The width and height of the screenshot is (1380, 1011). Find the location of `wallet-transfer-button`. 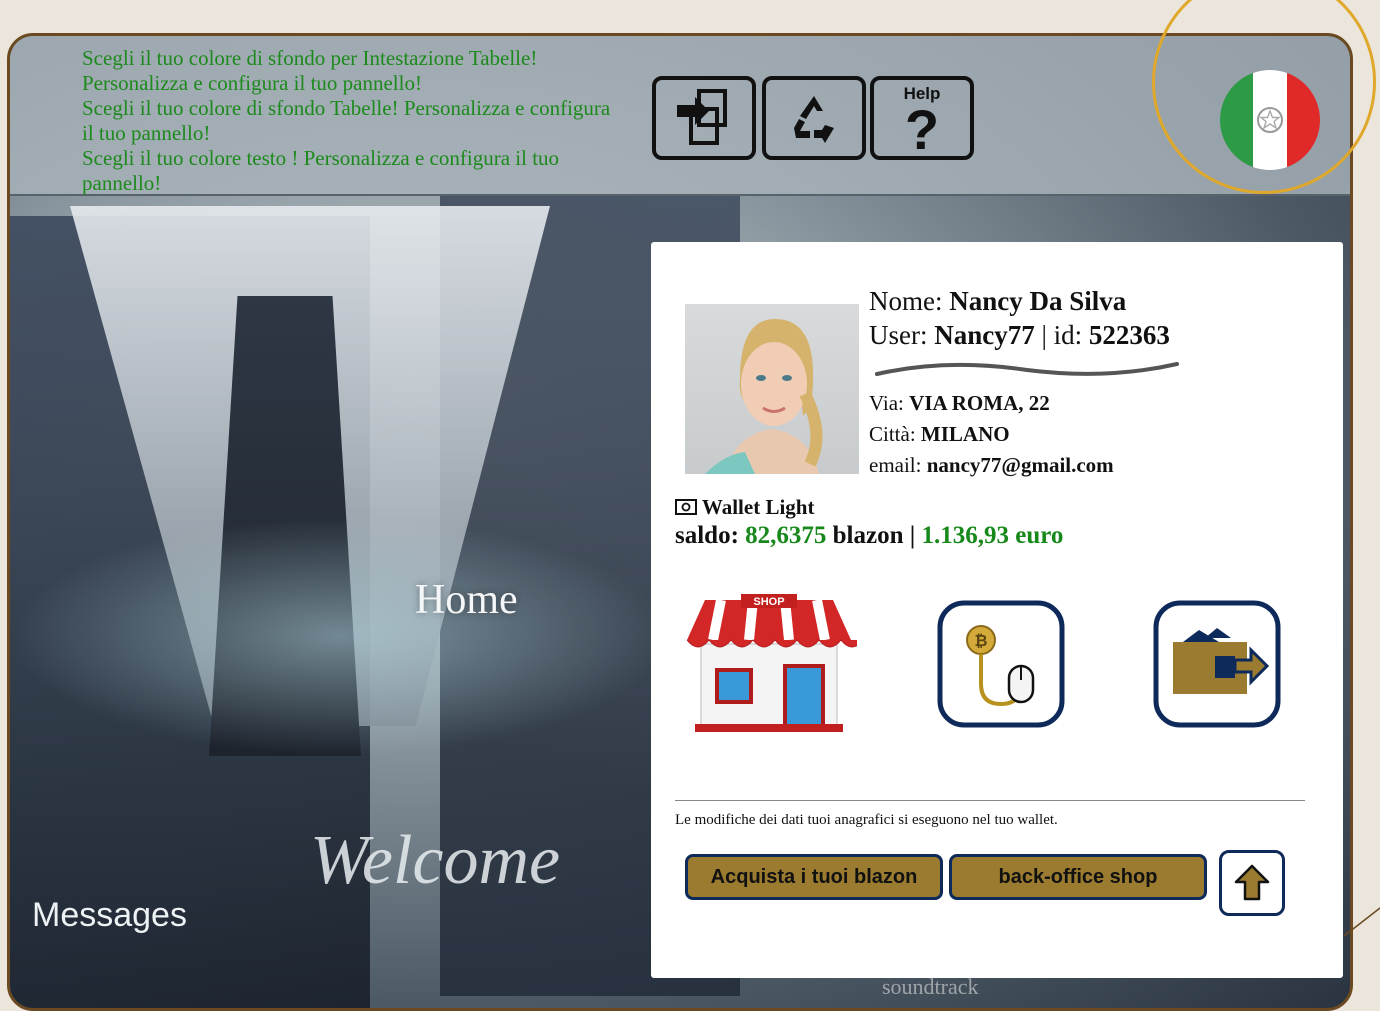

wallet-transfer-button is located at coordinates (1217, 666).